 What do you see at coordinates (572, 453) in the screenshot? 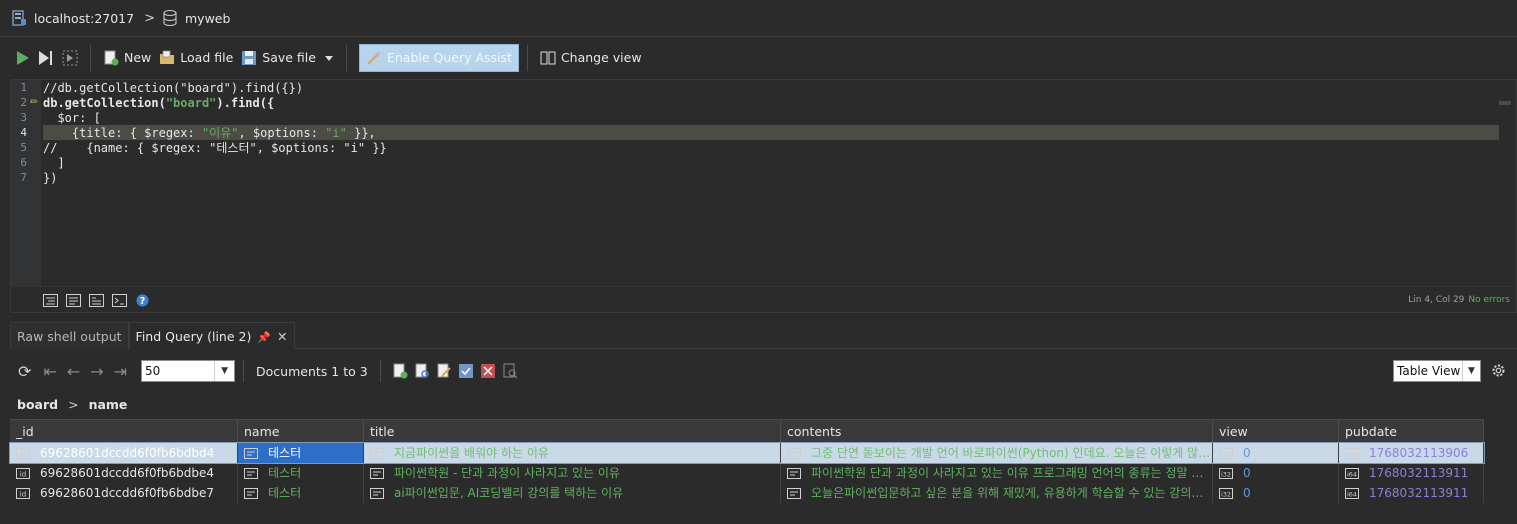
I see `cell-title: 지금파이썬을 배워야 하는 이유` at bounding box center [572, 453].